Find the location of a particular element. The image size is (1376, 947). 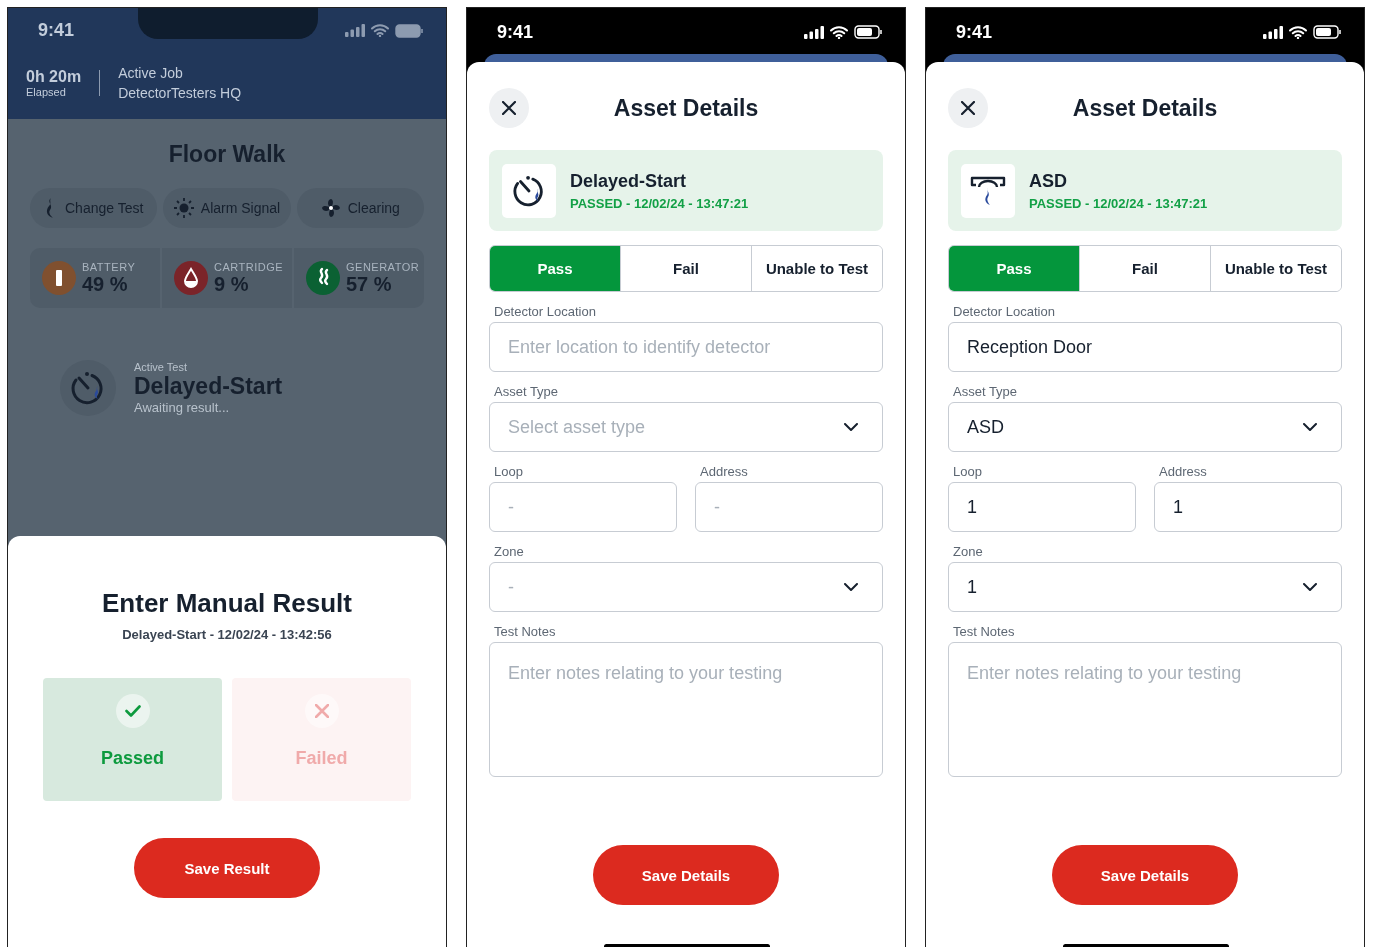

asset-name: Delayed-Start is located at coordinates (629, 181).